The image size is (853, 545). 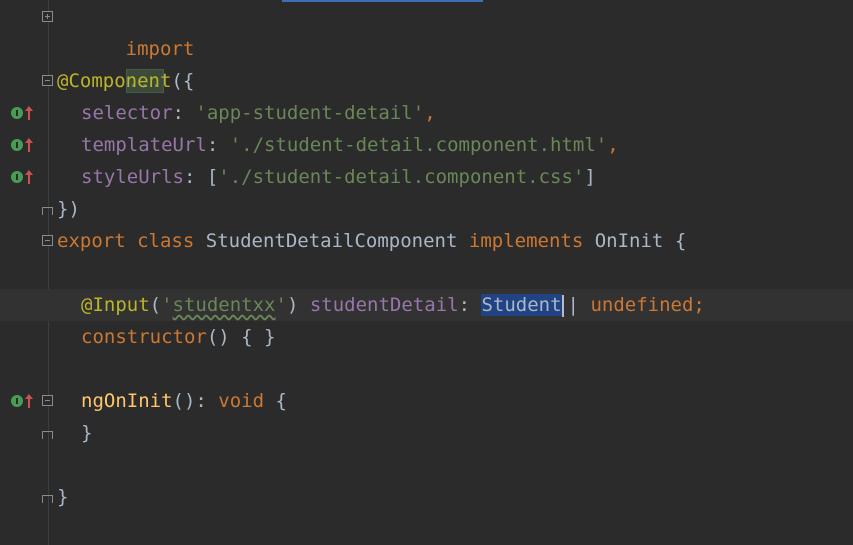 What do you see at coordinates (127, 113) in the screenshot?
I see `selector-key: selector` at bounding box center [127, 113].